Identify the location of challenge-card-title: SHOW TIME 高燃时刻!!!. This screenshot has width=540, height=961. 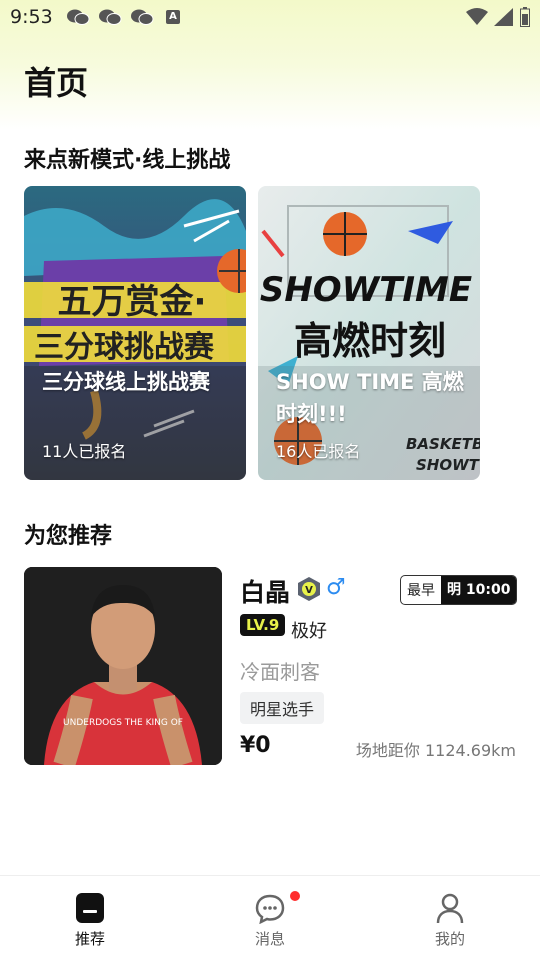
(370, 398).